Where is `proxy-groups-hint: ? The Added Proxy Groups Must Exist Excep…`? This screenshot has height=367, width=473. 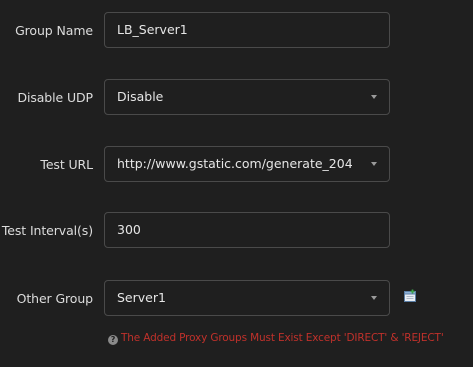 proxy-groups-hint: ? The Added Proxy Groups Must Exist Excep… is located at coordinates (276, 338).